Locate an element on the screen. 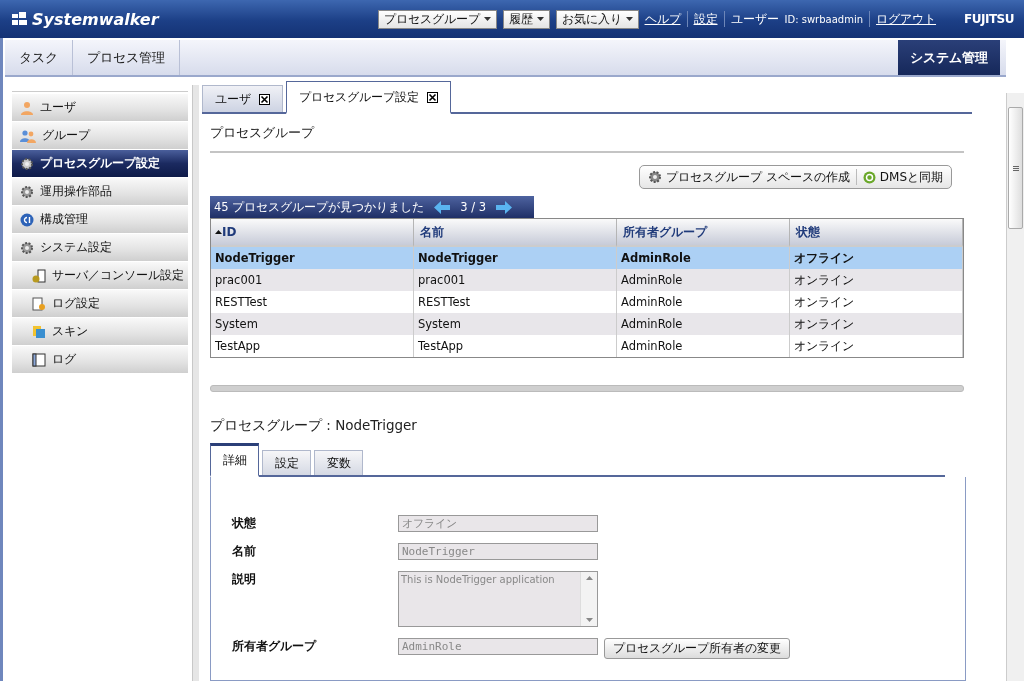 The image size is (1024, 681). content-tab: ユーザ is located at coordinates (242, 98).